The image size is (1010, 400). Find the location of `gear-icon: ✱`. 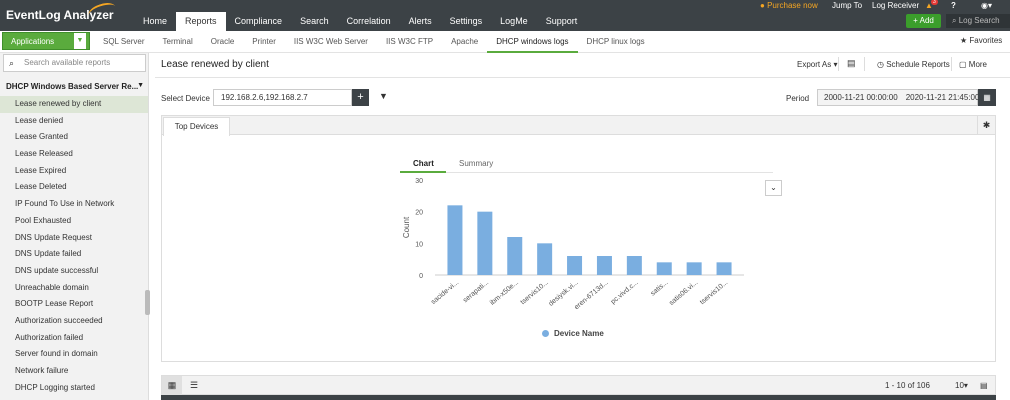

gear-icon: ✱ is located at coordinates (986, 125).